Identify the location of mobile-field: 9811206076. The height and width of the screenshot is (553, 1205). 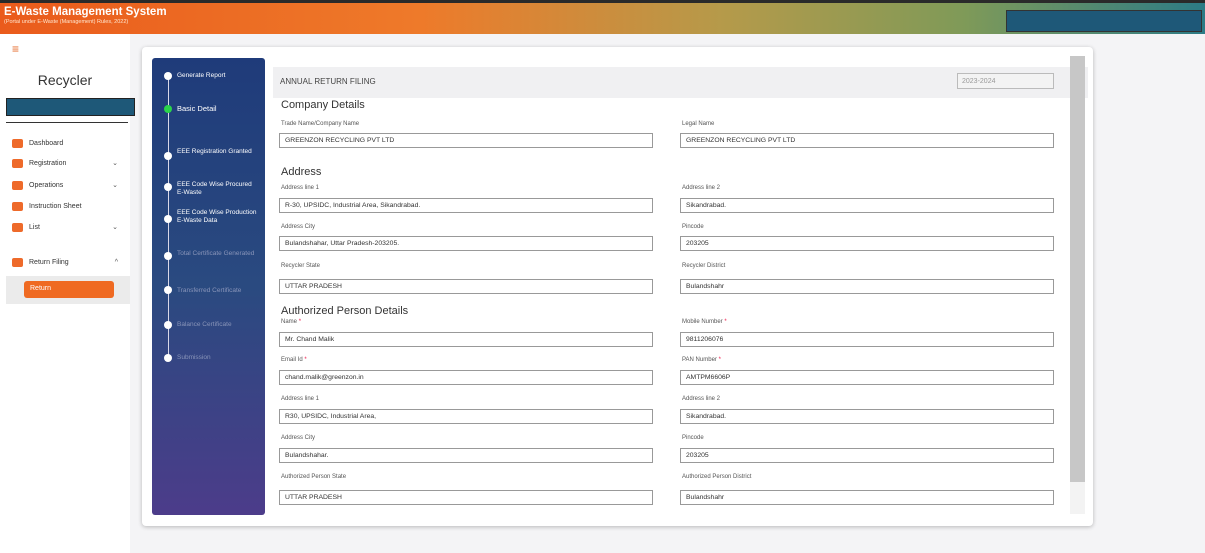
(867, 339).